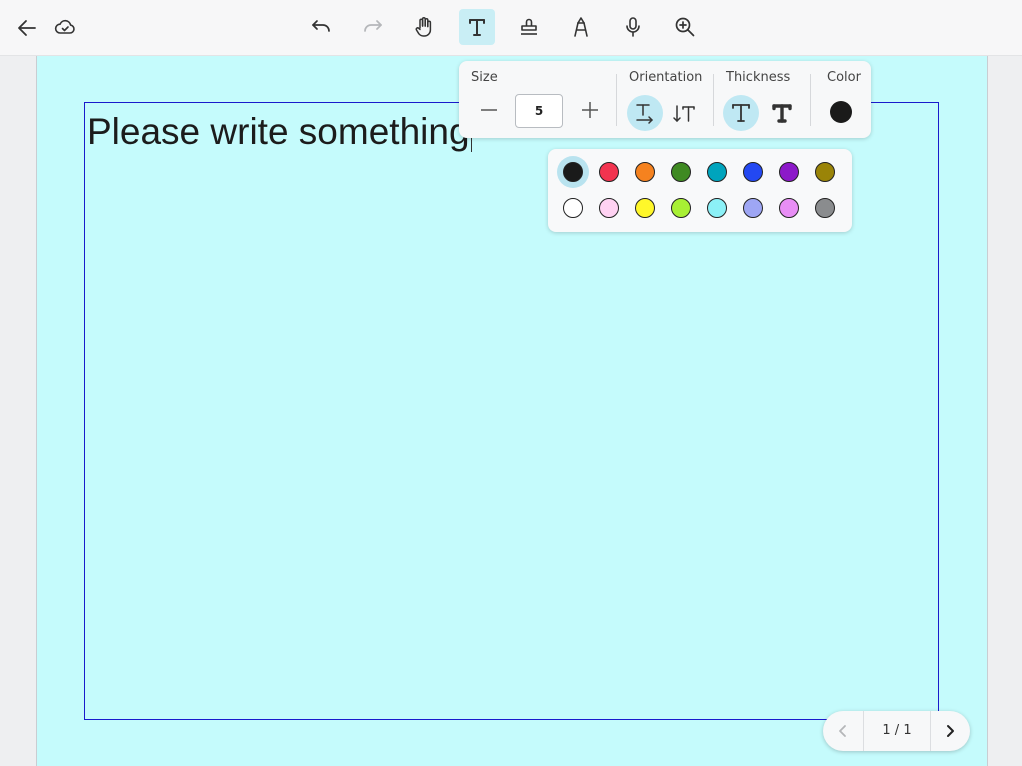  I want to click on color-palette, so click(700, 190).